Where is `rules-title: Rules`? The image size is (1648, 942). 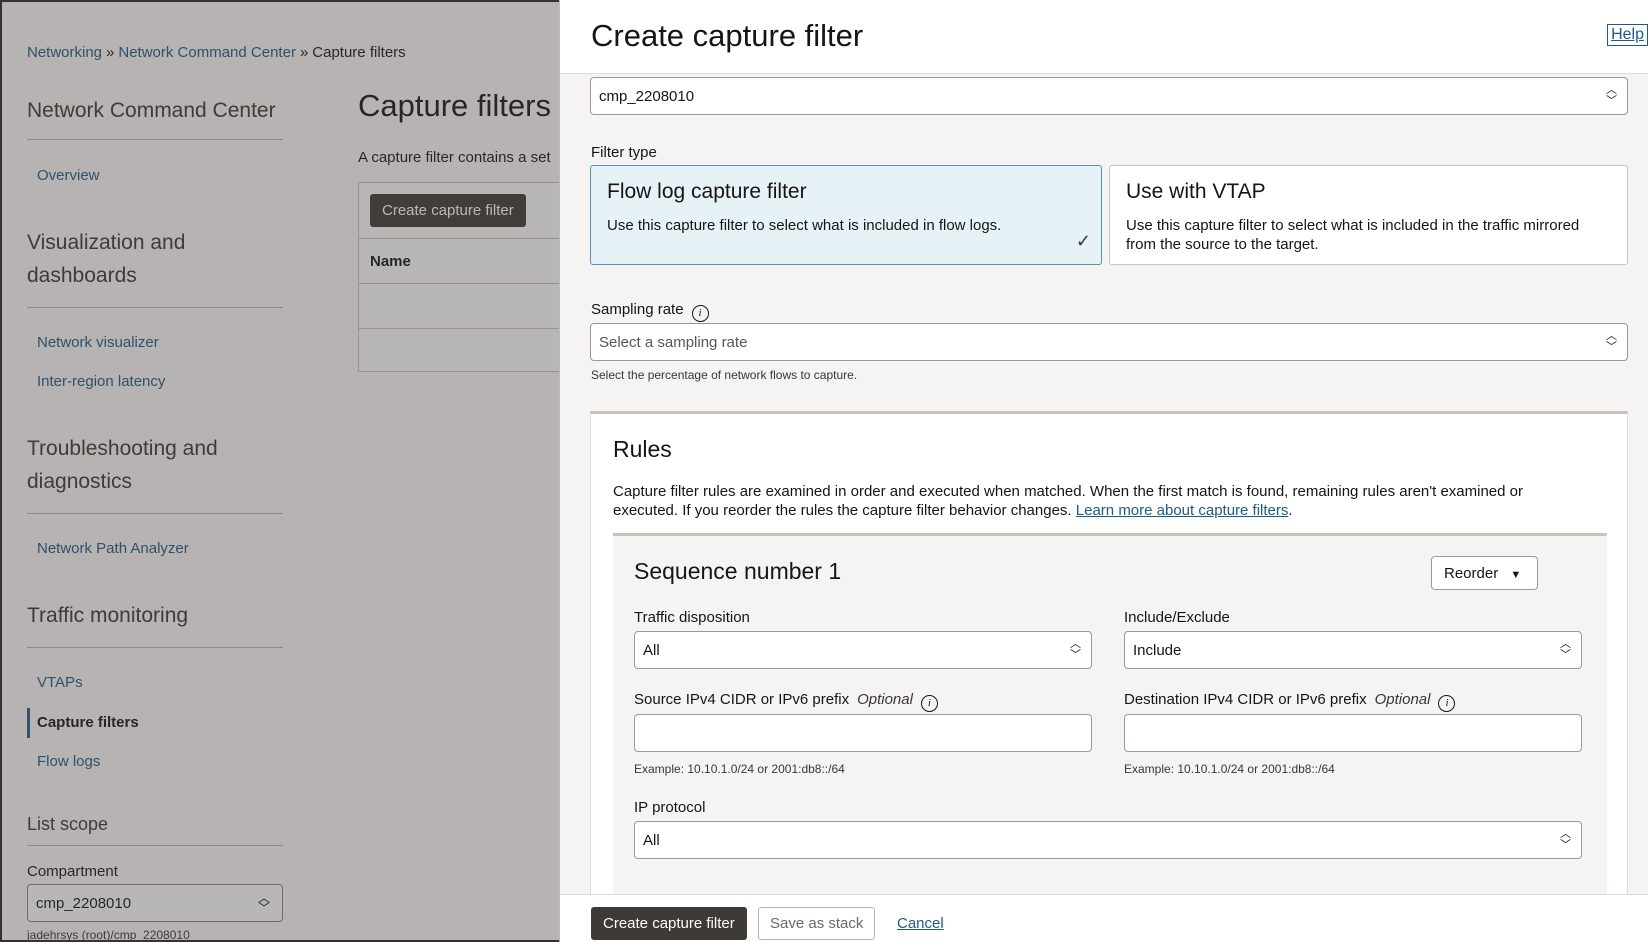
rules-title: Rules is located at coordinates (642, 449).